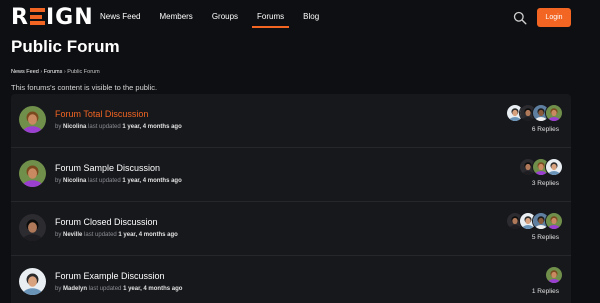  What do you see at coordinates (554, 17) in the screenshot?
I see `login-button: Login` at bounding box center [554, 17].